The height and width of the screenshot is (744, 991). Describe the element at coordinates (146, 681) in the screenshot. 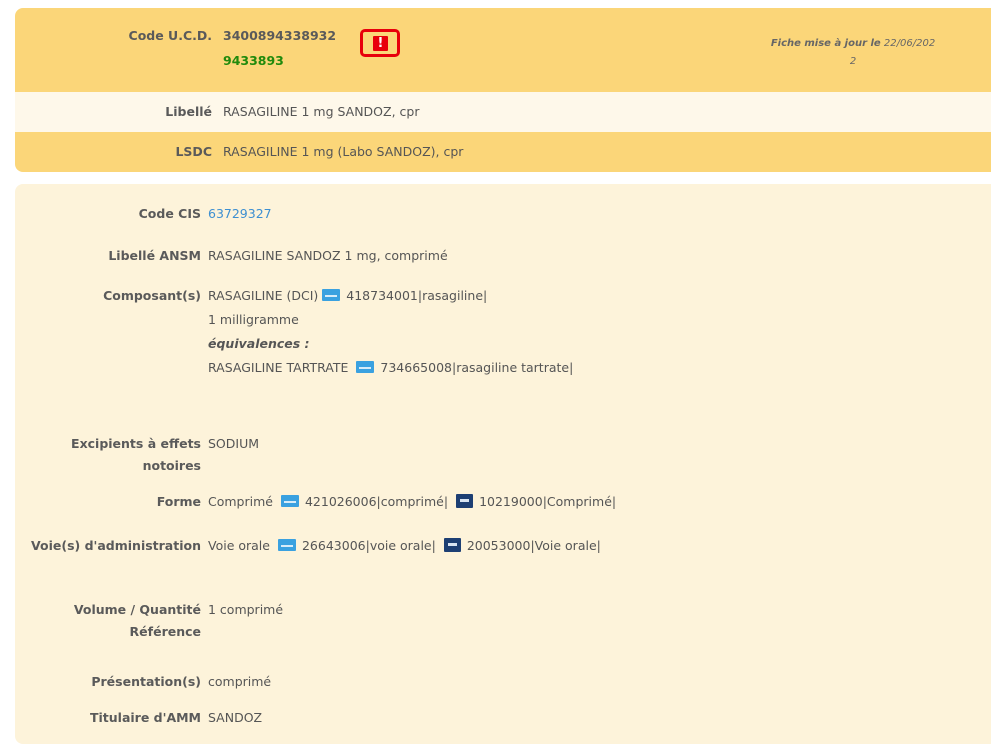

I see `presentation-label: Présentation(s)` at that location.